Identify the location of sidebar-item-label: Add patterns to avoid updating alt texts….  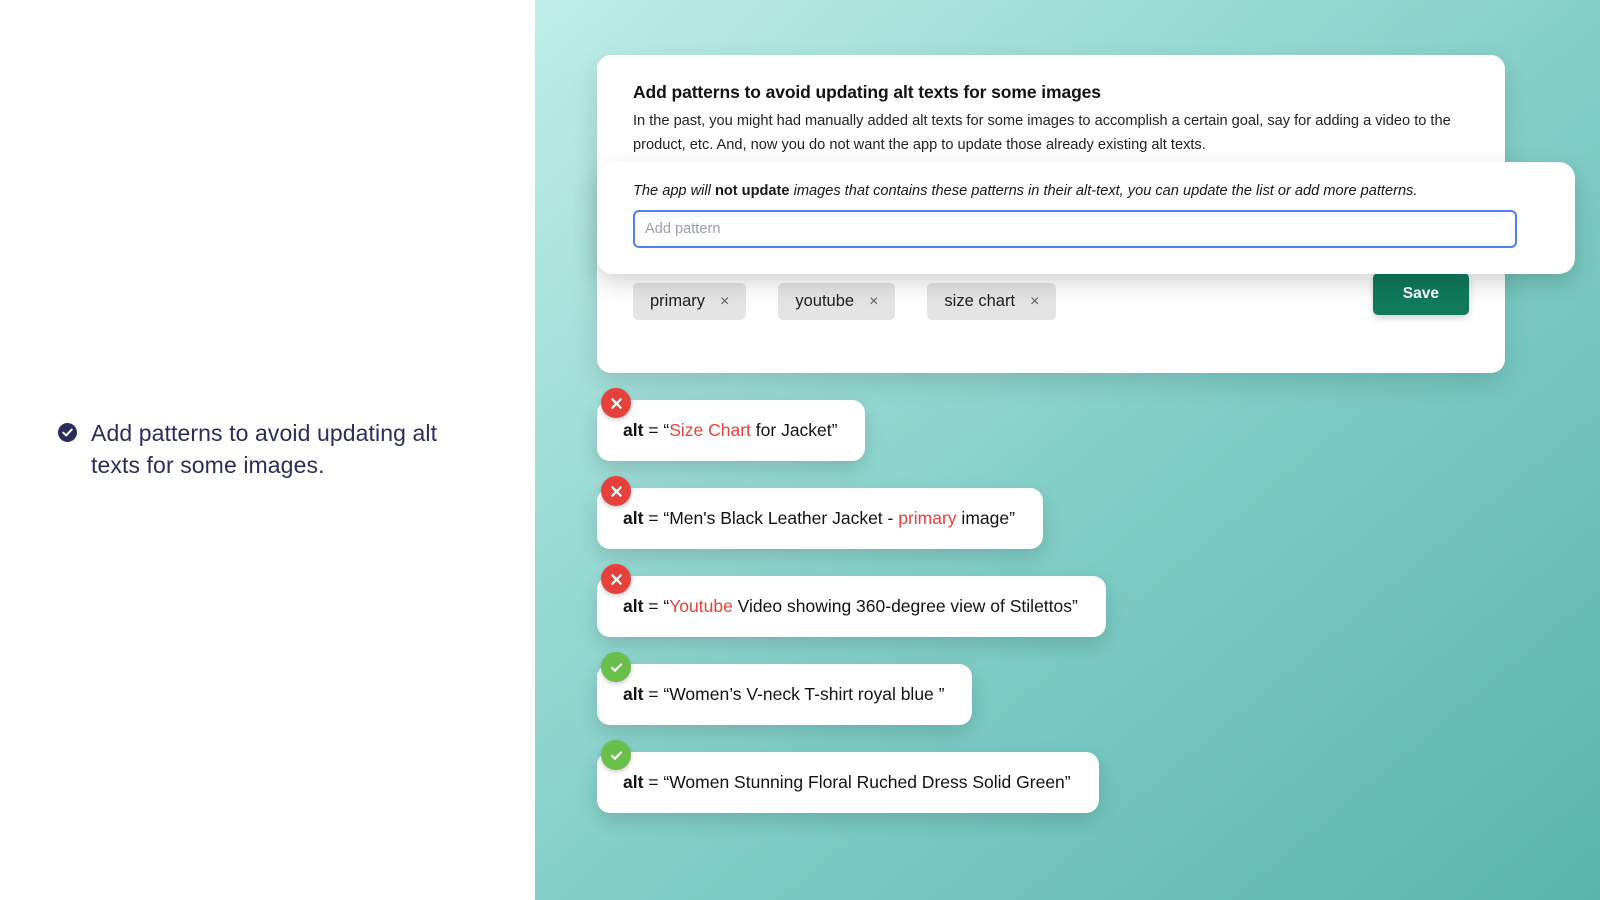
(264, 449).